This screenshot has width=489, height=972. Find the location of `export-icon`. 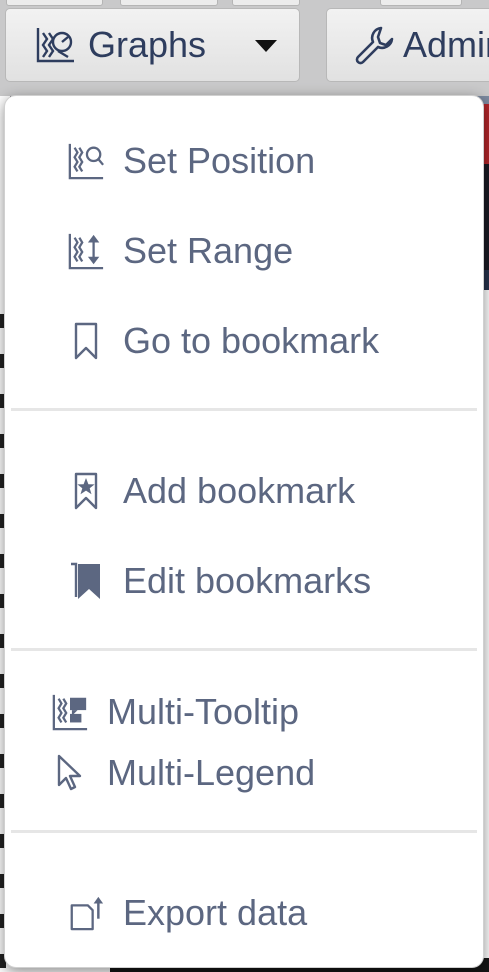

export-icon is located at coordinates (86, 913).